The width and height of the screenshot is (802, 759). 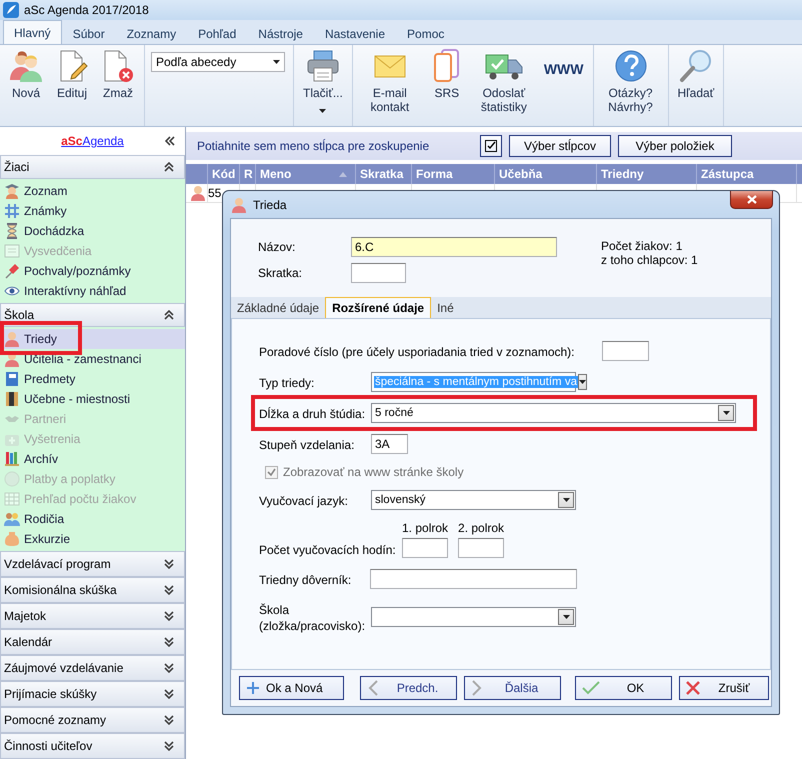 I want to click on section-header: Prijímacie skúšky, so click(x=92, y=694).